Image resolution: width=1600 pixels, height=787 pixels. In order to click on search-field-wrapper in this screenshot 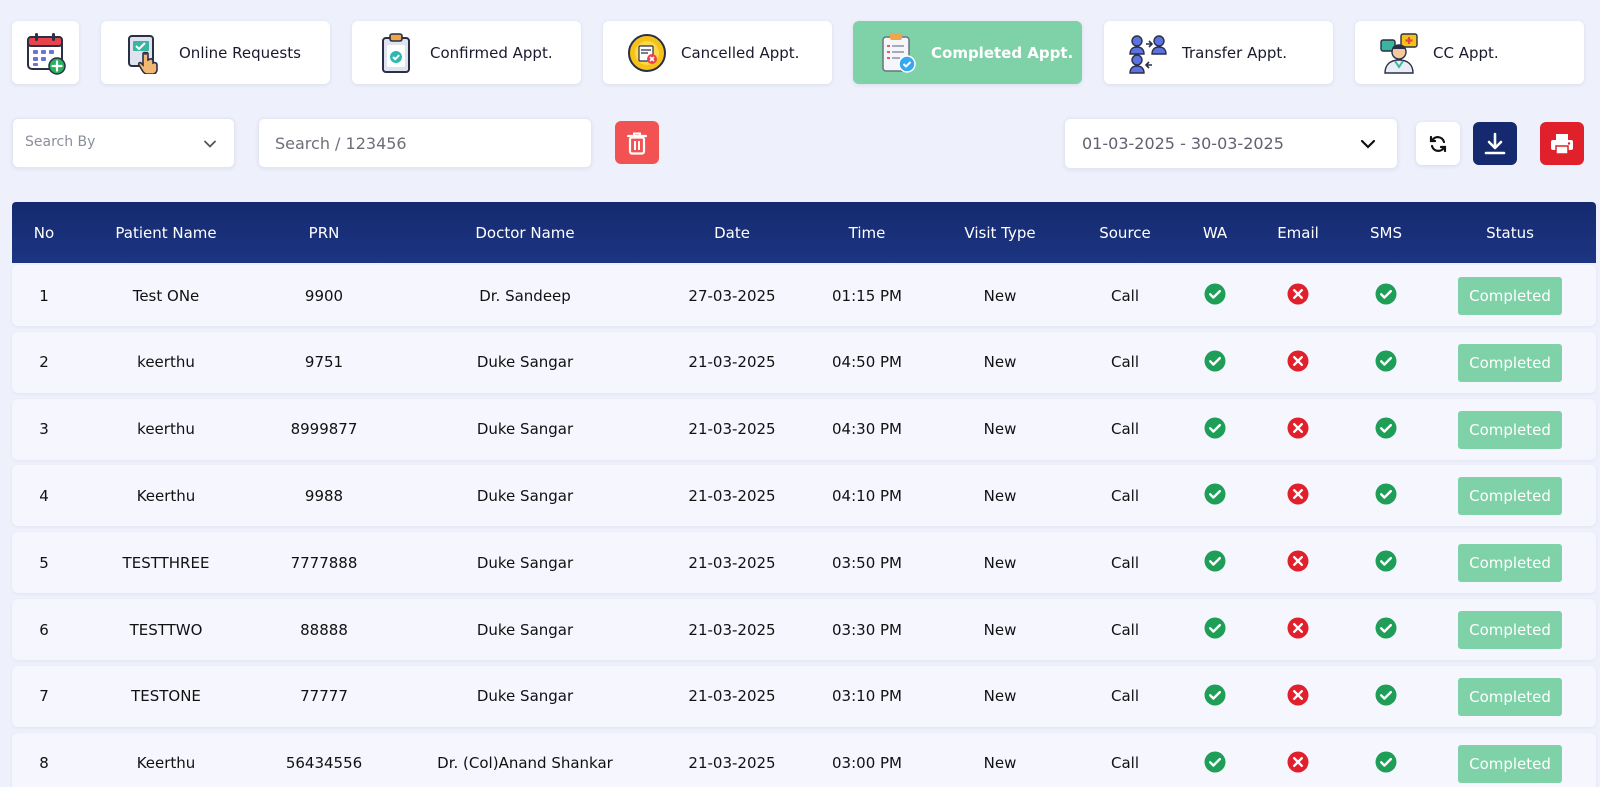, I will do `click(425, 143)`.